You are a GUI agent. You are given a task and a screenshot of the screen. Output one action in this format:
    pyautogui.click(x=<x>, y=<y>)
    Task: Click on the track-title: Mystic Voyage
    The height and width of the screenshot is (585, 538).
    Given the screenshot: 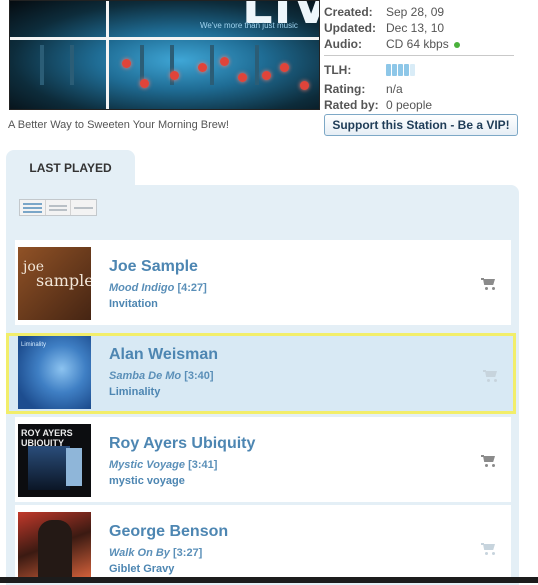 What is the action you would take?
    pyautogui.click(x=147, y=465)
    